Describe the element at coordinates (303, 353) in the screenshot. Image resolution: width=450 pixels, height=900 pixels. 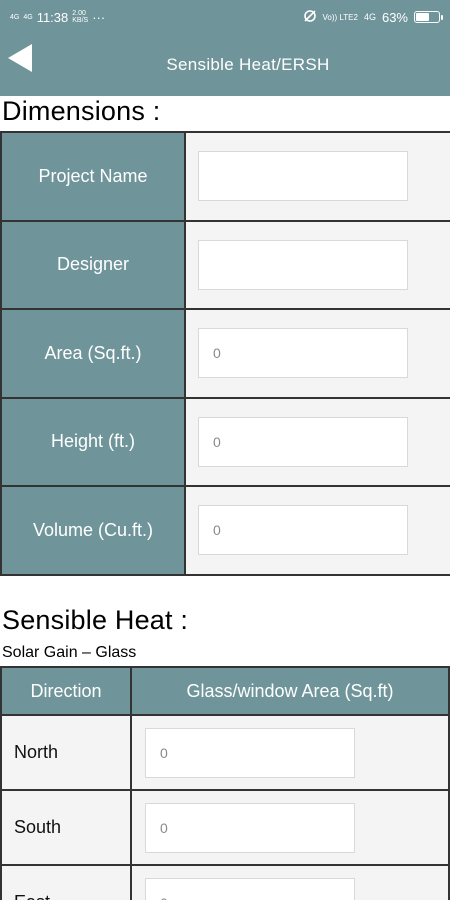
I see `area-input` at that location.